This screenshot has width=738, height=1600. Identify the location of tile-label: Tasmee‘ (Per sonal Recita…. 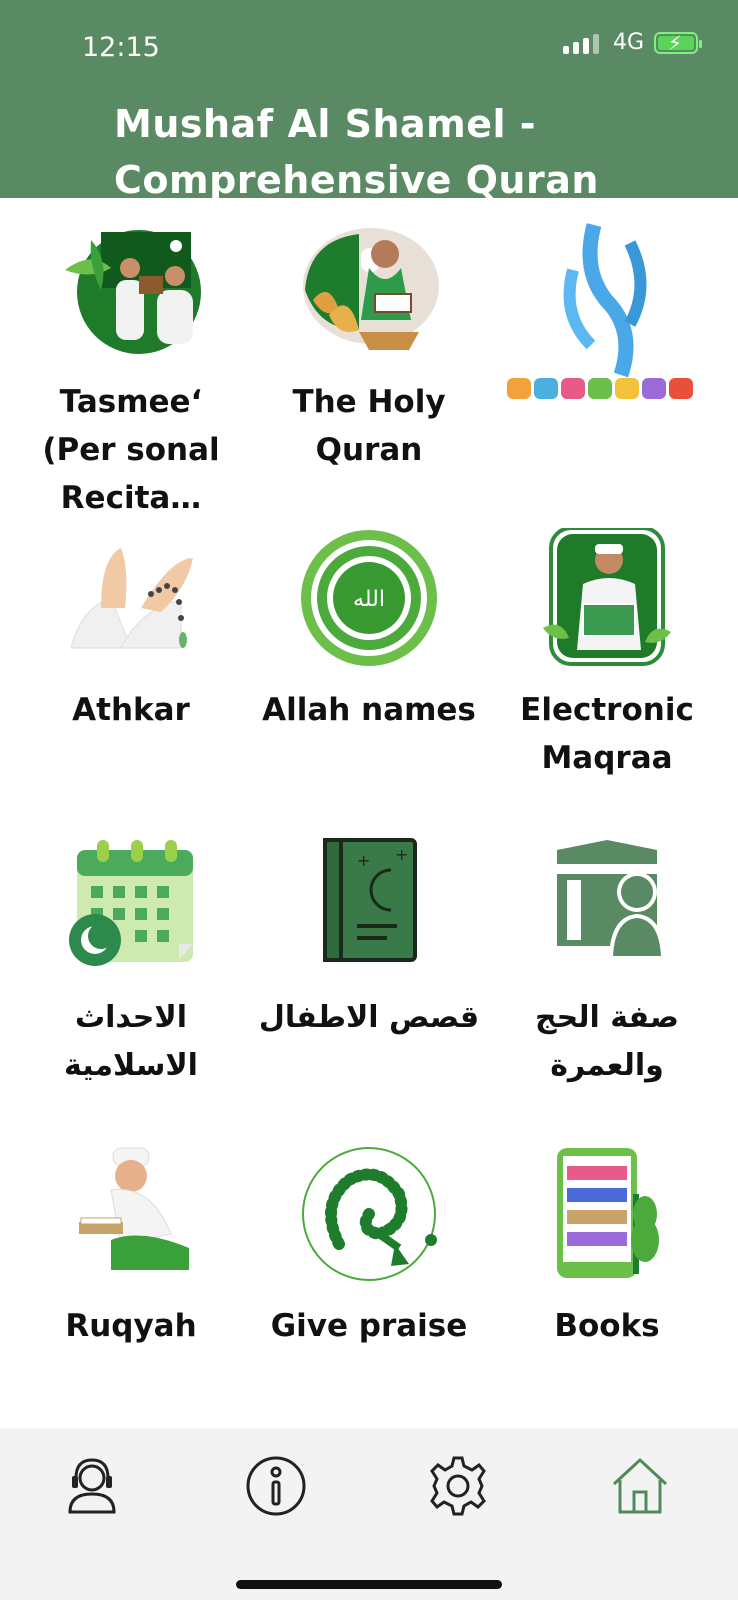
(131, 450).